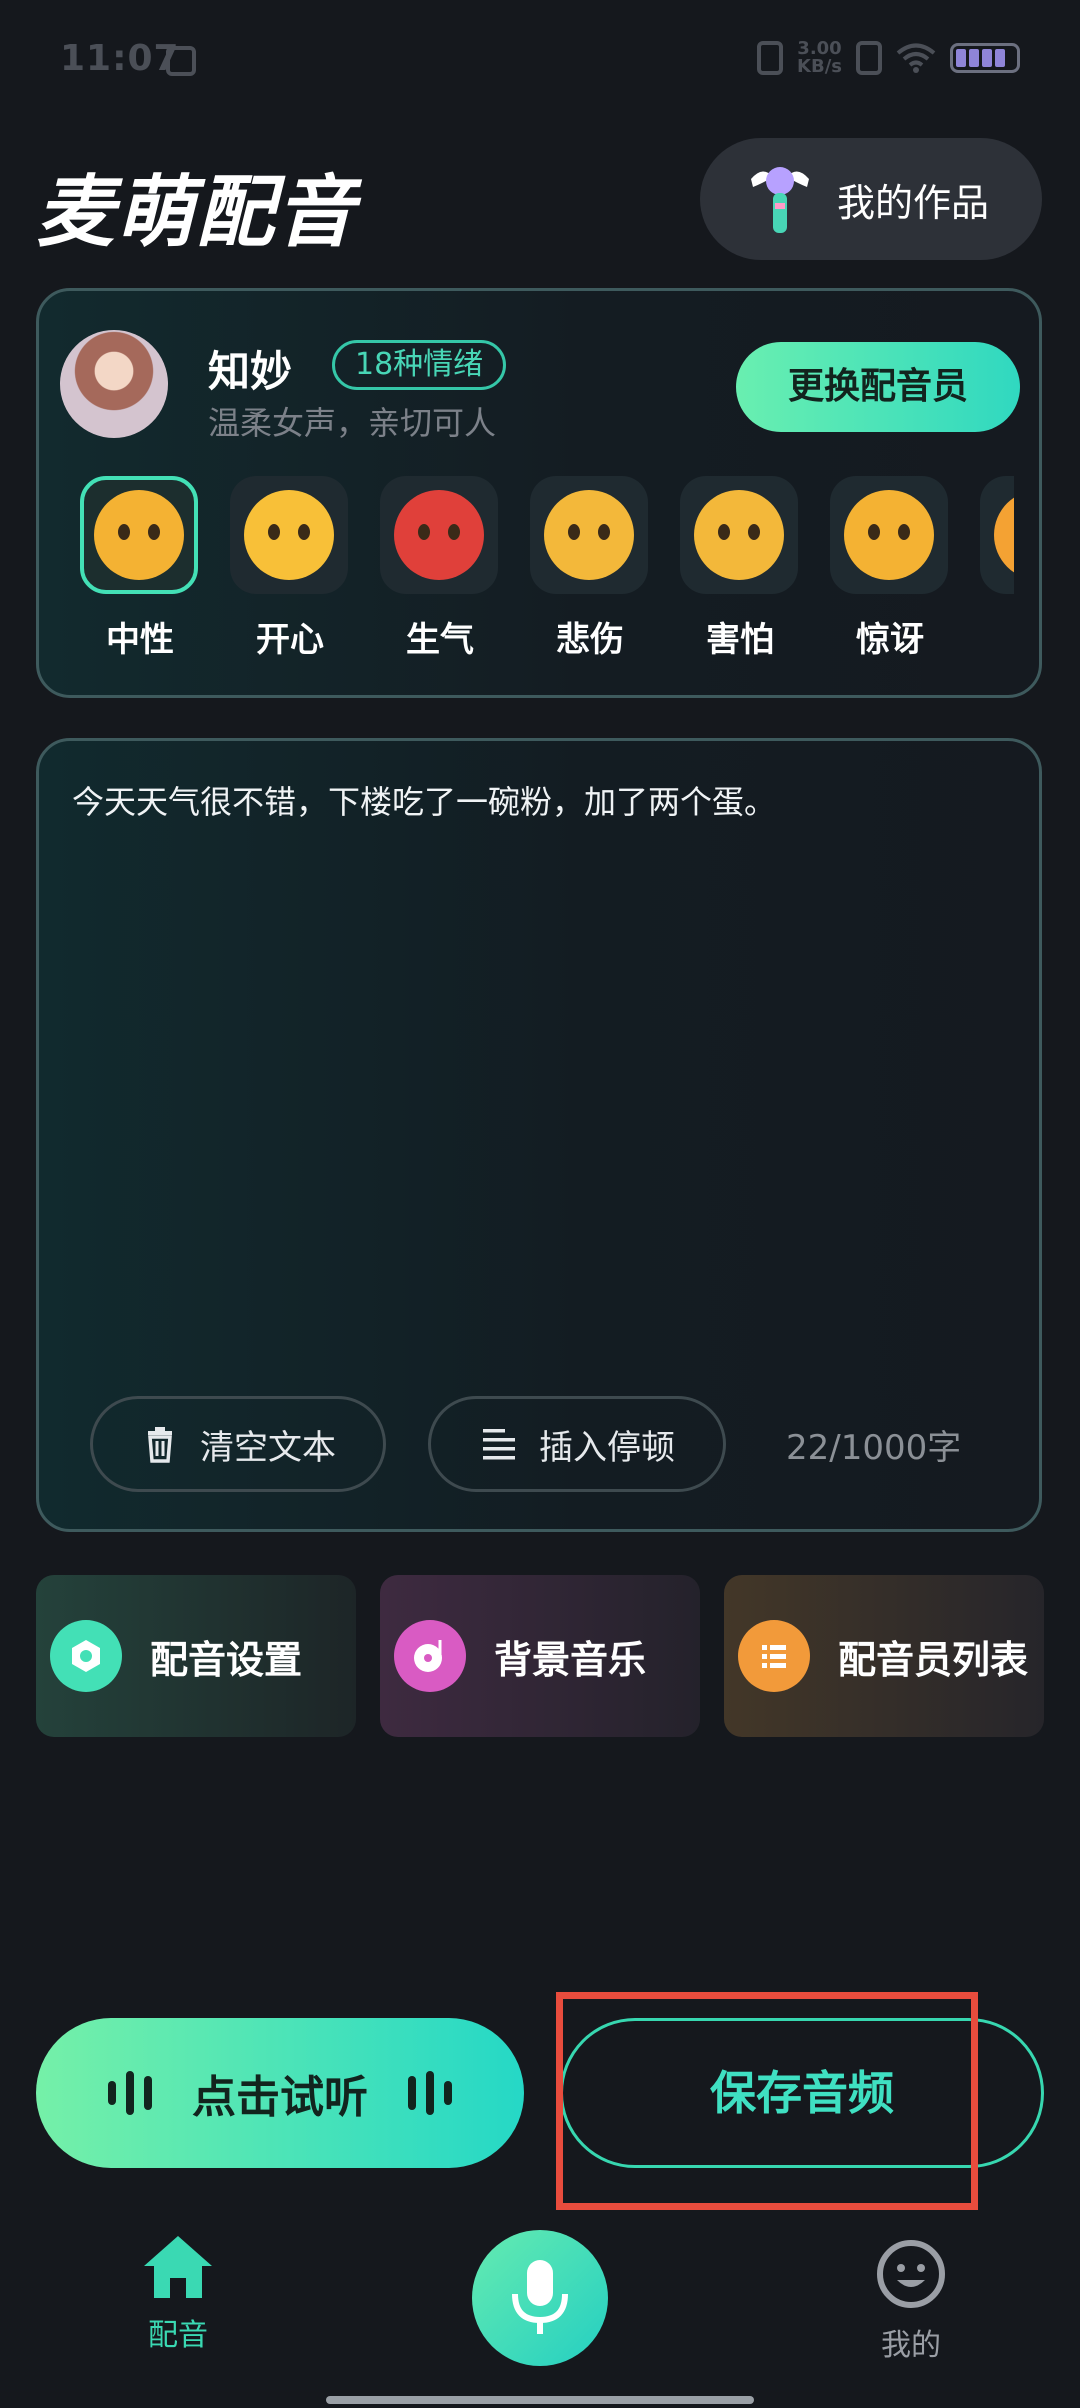 The width and height of the screenshot is (1080, 2408). I want to click on voice-list-label: 配音员列表, so click(933, 1659).